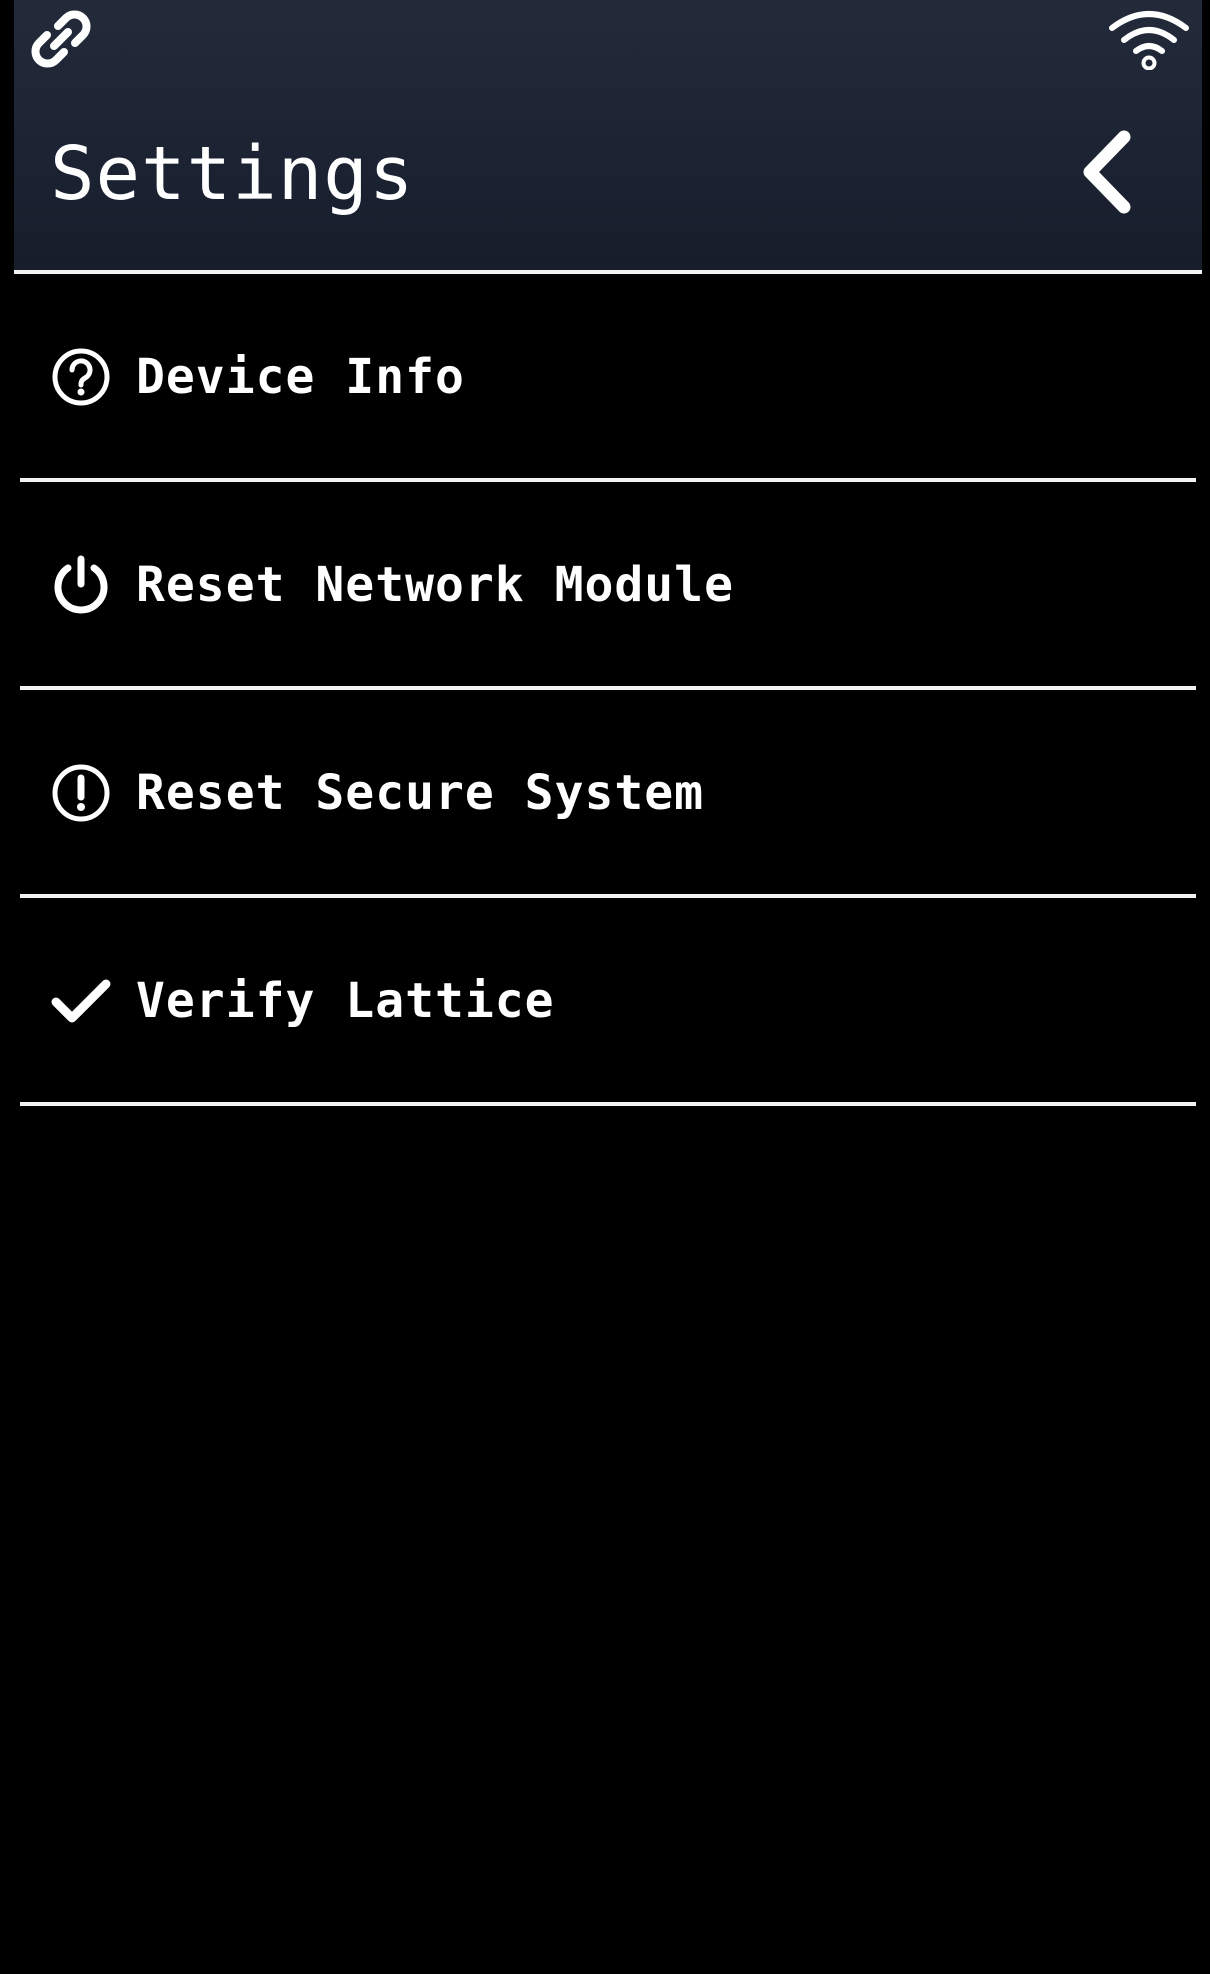  I want to click on menu-divider, so click(608, 1104).